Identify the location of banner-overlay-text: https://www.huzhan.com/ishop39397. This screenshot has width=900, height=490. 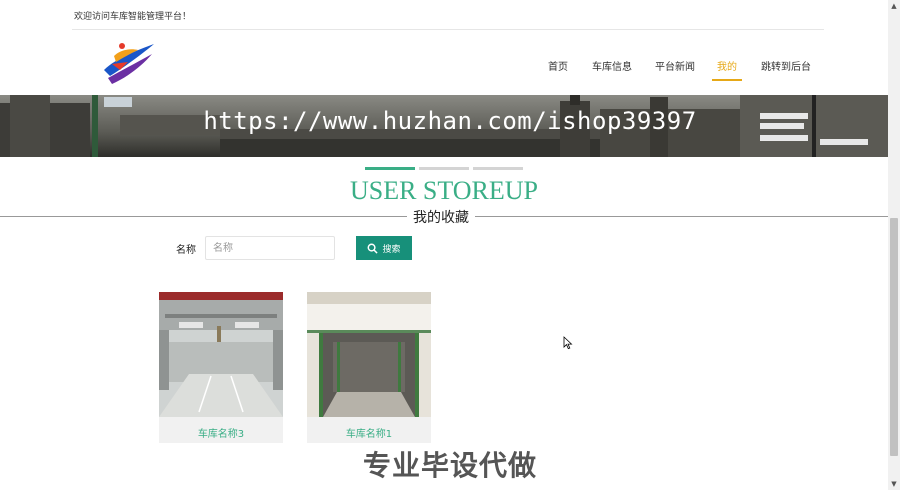
(450, 121).